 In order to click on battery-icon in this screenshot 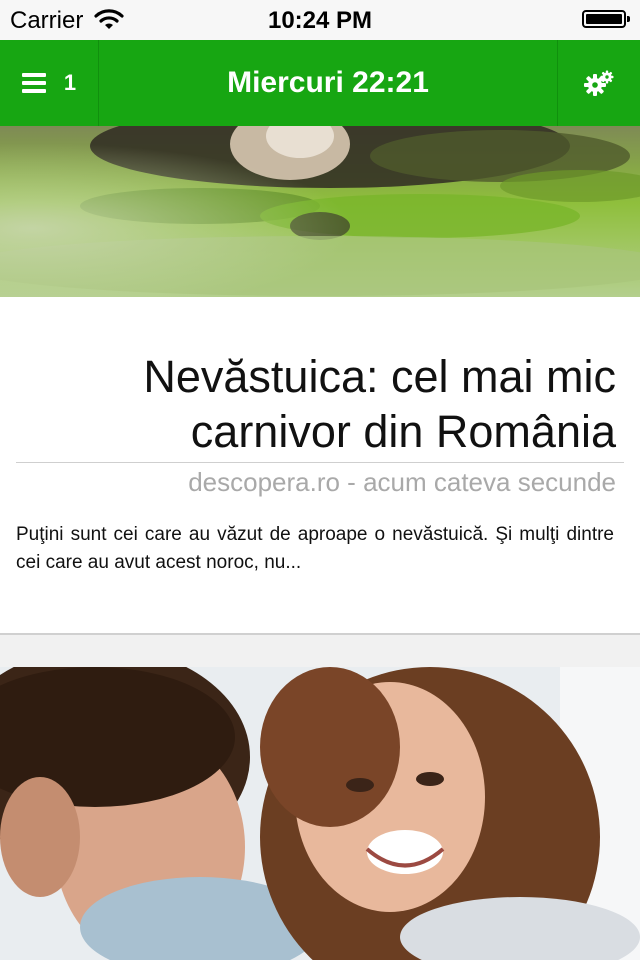, I will do `click(606, 19)`.